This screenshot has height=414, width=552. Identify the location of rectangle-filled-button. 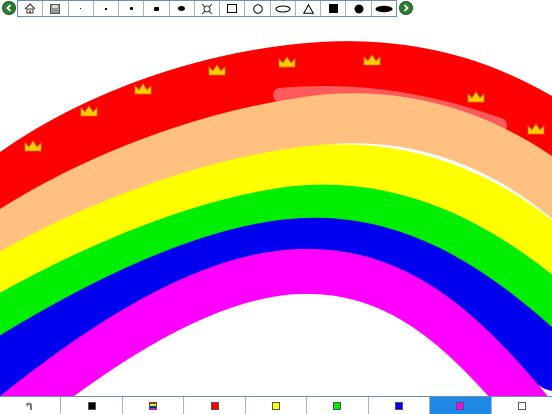
(334, 8).